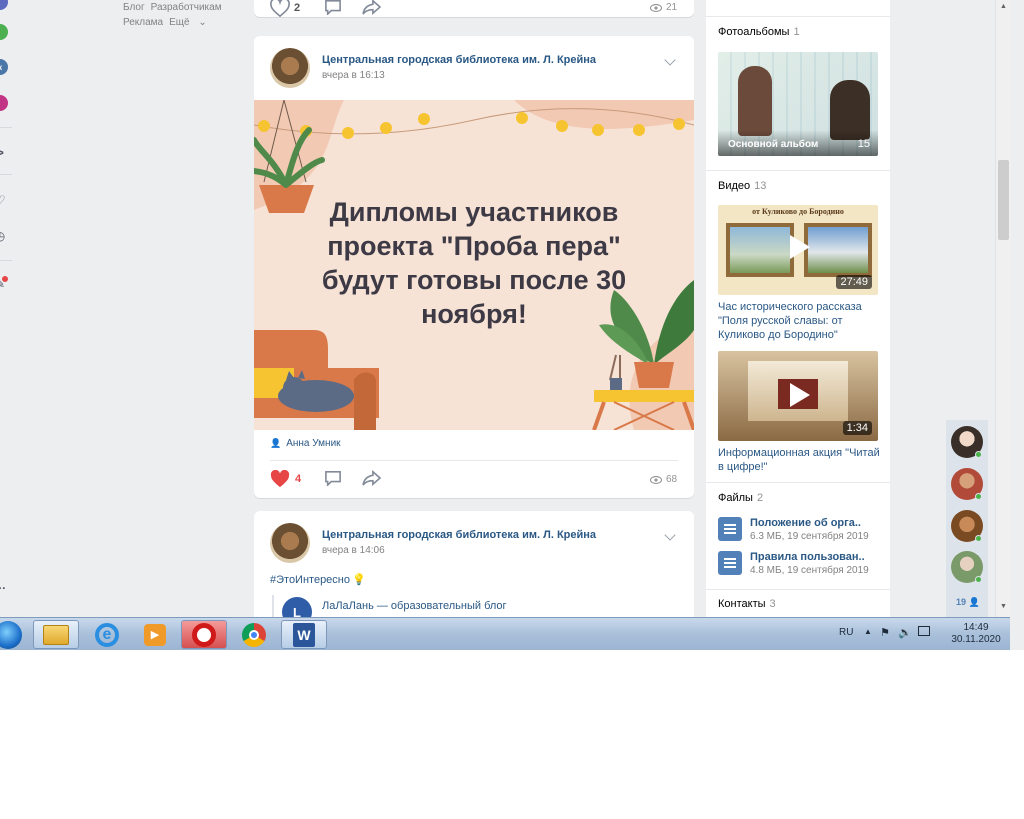 The image size is (1024, 819). I want to click on clock: 14:49 30.11.2020, so click(976, 634).